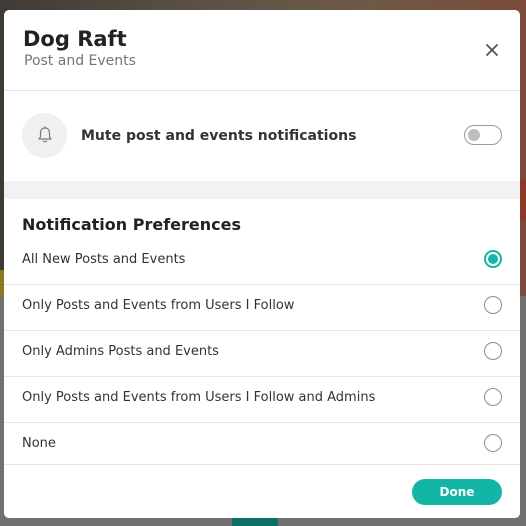 This screenshot has width=526, height=526. I want to click on modal-title: Dog Raft, so click(75, 39).